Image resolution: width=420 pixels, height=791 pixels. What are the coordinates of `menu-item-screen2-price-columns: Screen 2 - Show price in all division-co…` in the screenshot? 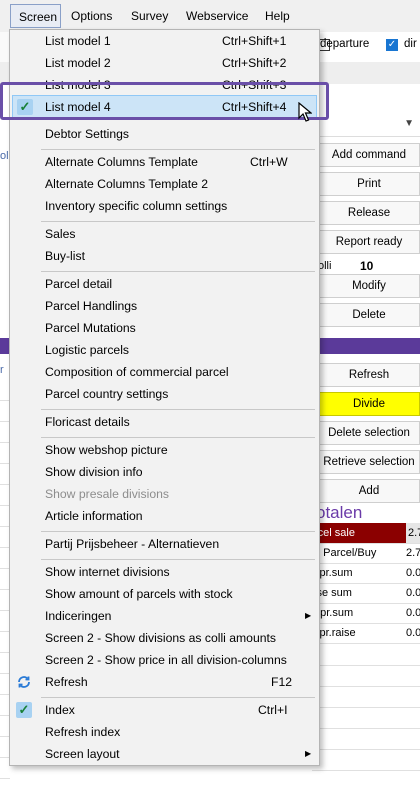 It's located at (164, 660).